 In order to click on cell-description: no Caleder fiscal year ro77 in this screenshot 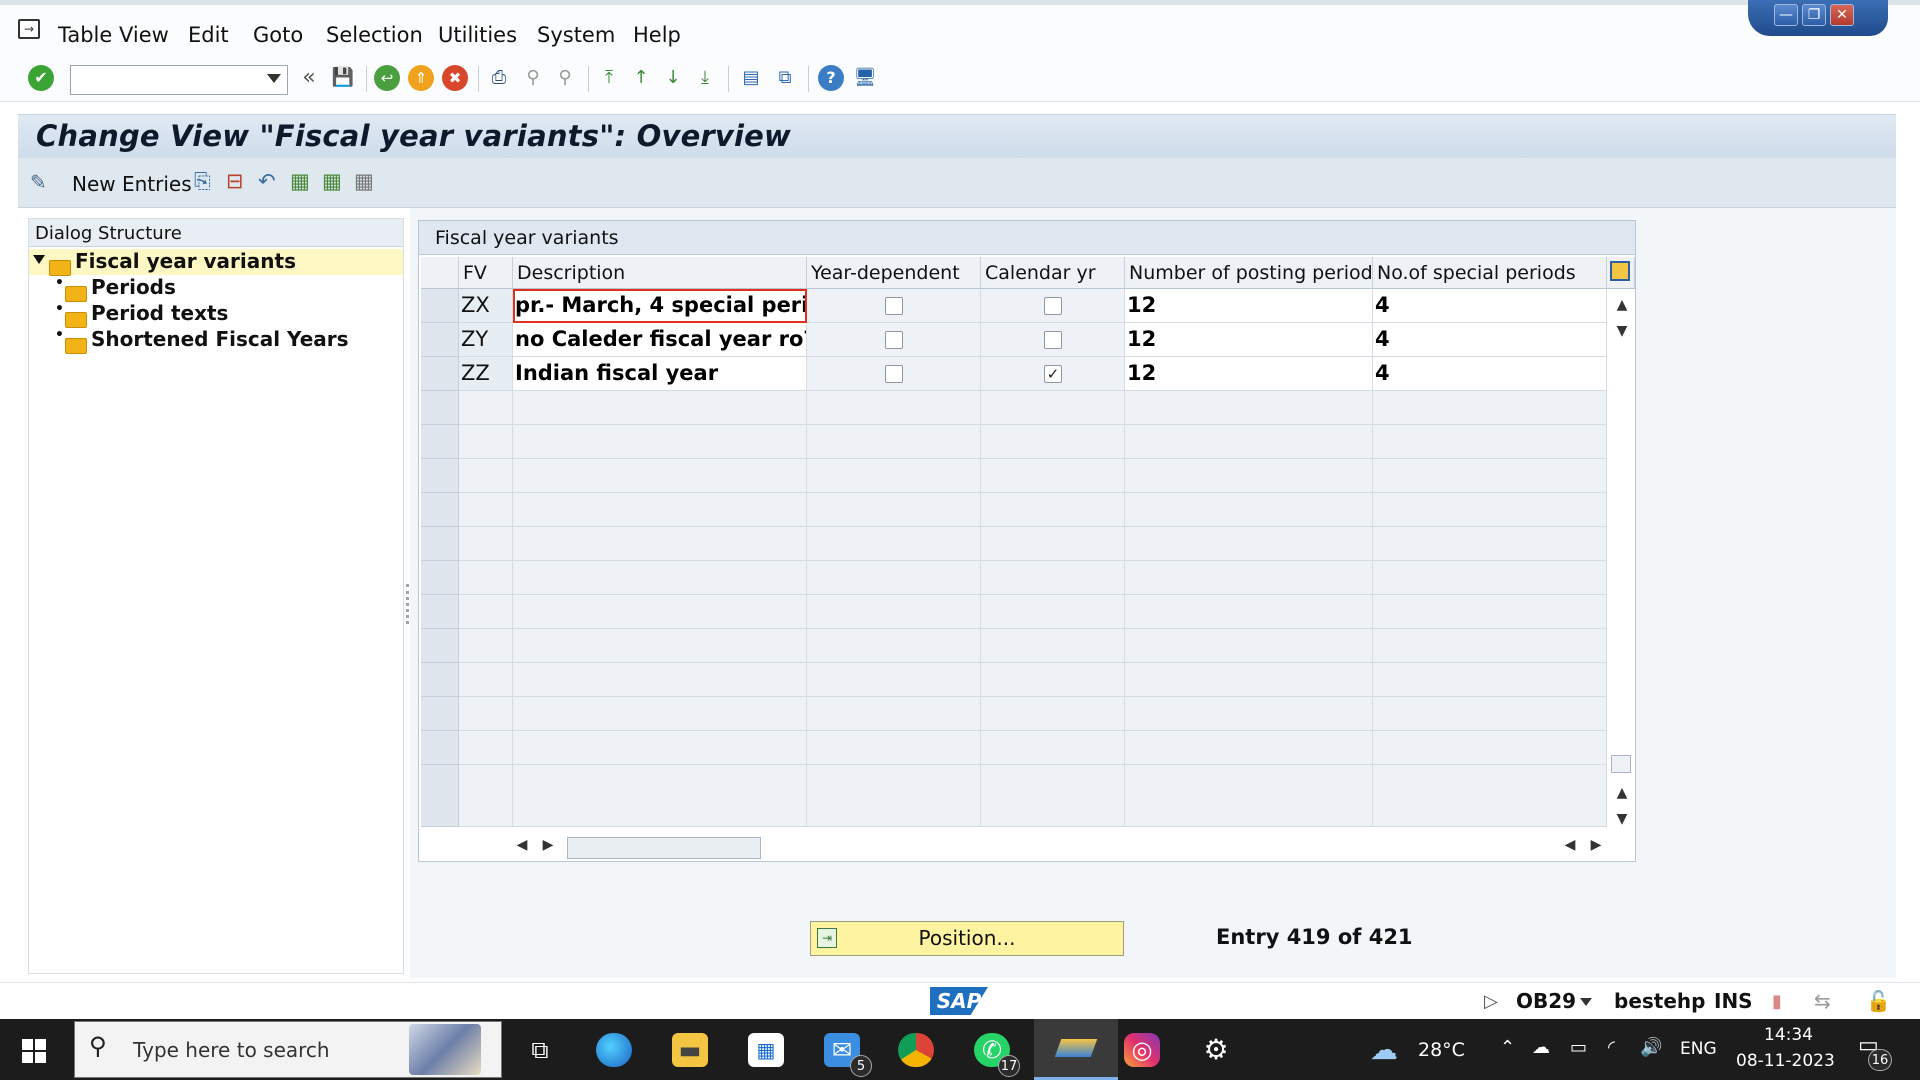, I will do `click(660, 340)`.